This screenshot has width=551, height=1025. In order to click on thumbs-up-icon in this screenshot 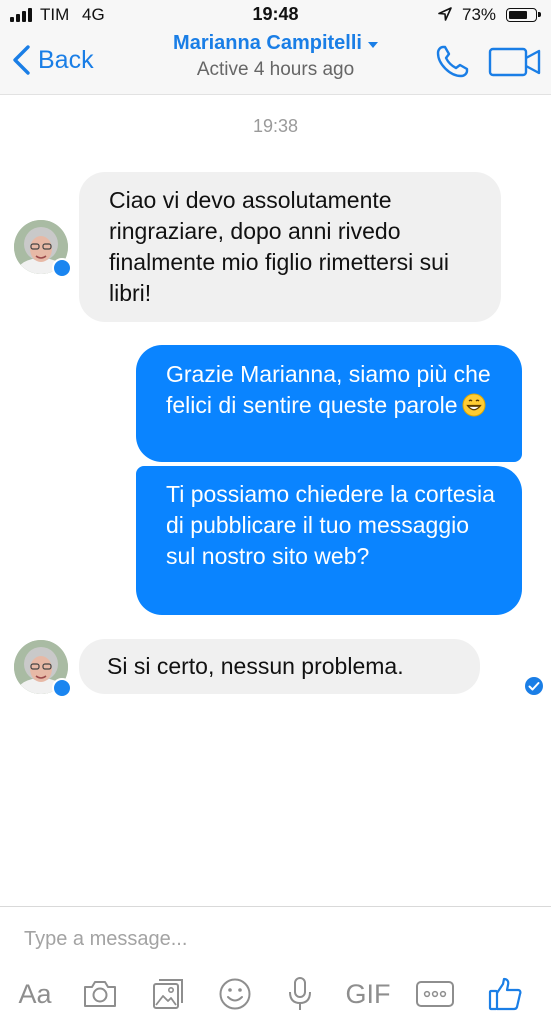, I will do `click(505, 994)`.